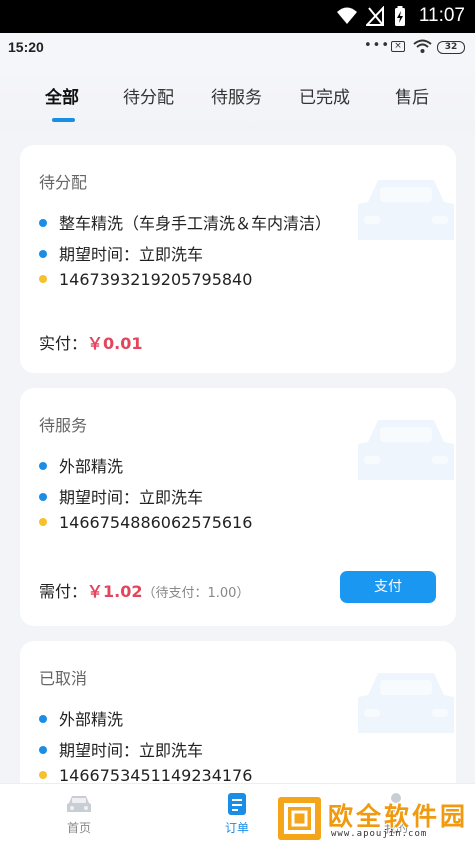 The height and width of the screenshot is (844, 475). What do you see at coordinates (441, 15) in the screenshot?
I see `system-clock: 11:07` at bounding box center [441, 15].